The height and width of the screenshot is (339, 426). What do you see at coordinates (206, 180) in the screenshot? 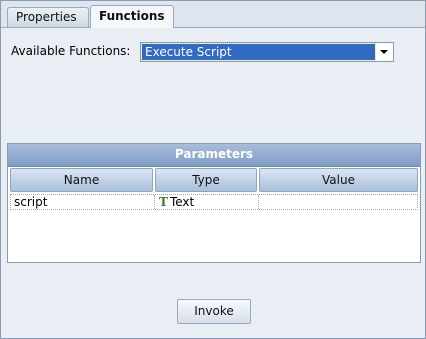
I see `column-header-type: Type` at bounding box center [206, 180].